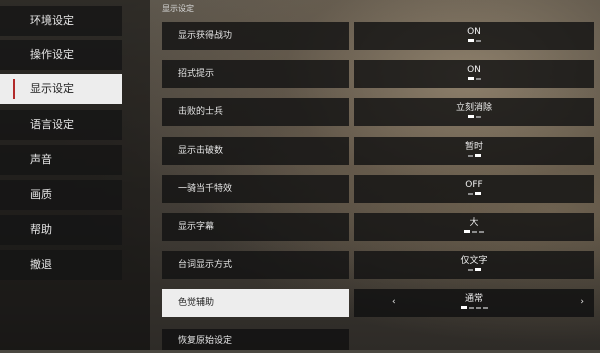 Image resolution: width=600 pixels, height=353 pixels. What do you see at coordinates (255, 303) in the screenshot?
I see `setting-label-color-assist: 色觉辅助` at bounding box center [255, 303].